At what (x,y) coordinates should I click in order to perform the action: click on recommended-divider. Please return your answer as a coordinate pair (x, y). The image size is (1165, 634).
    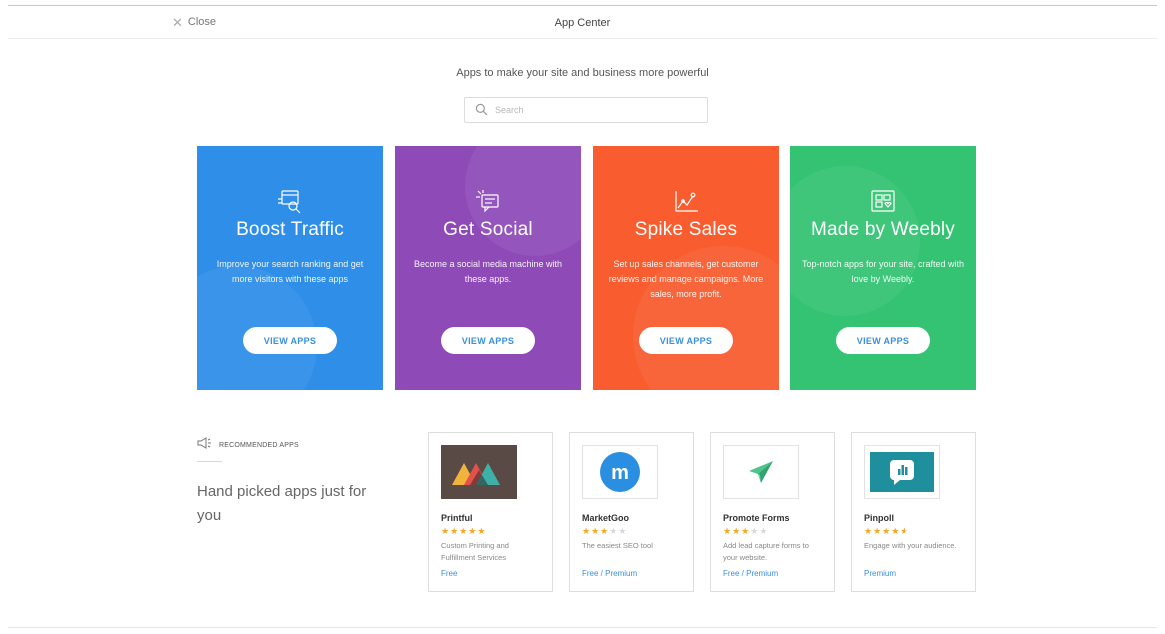
    Looking at the image, I should click on (209, 461).